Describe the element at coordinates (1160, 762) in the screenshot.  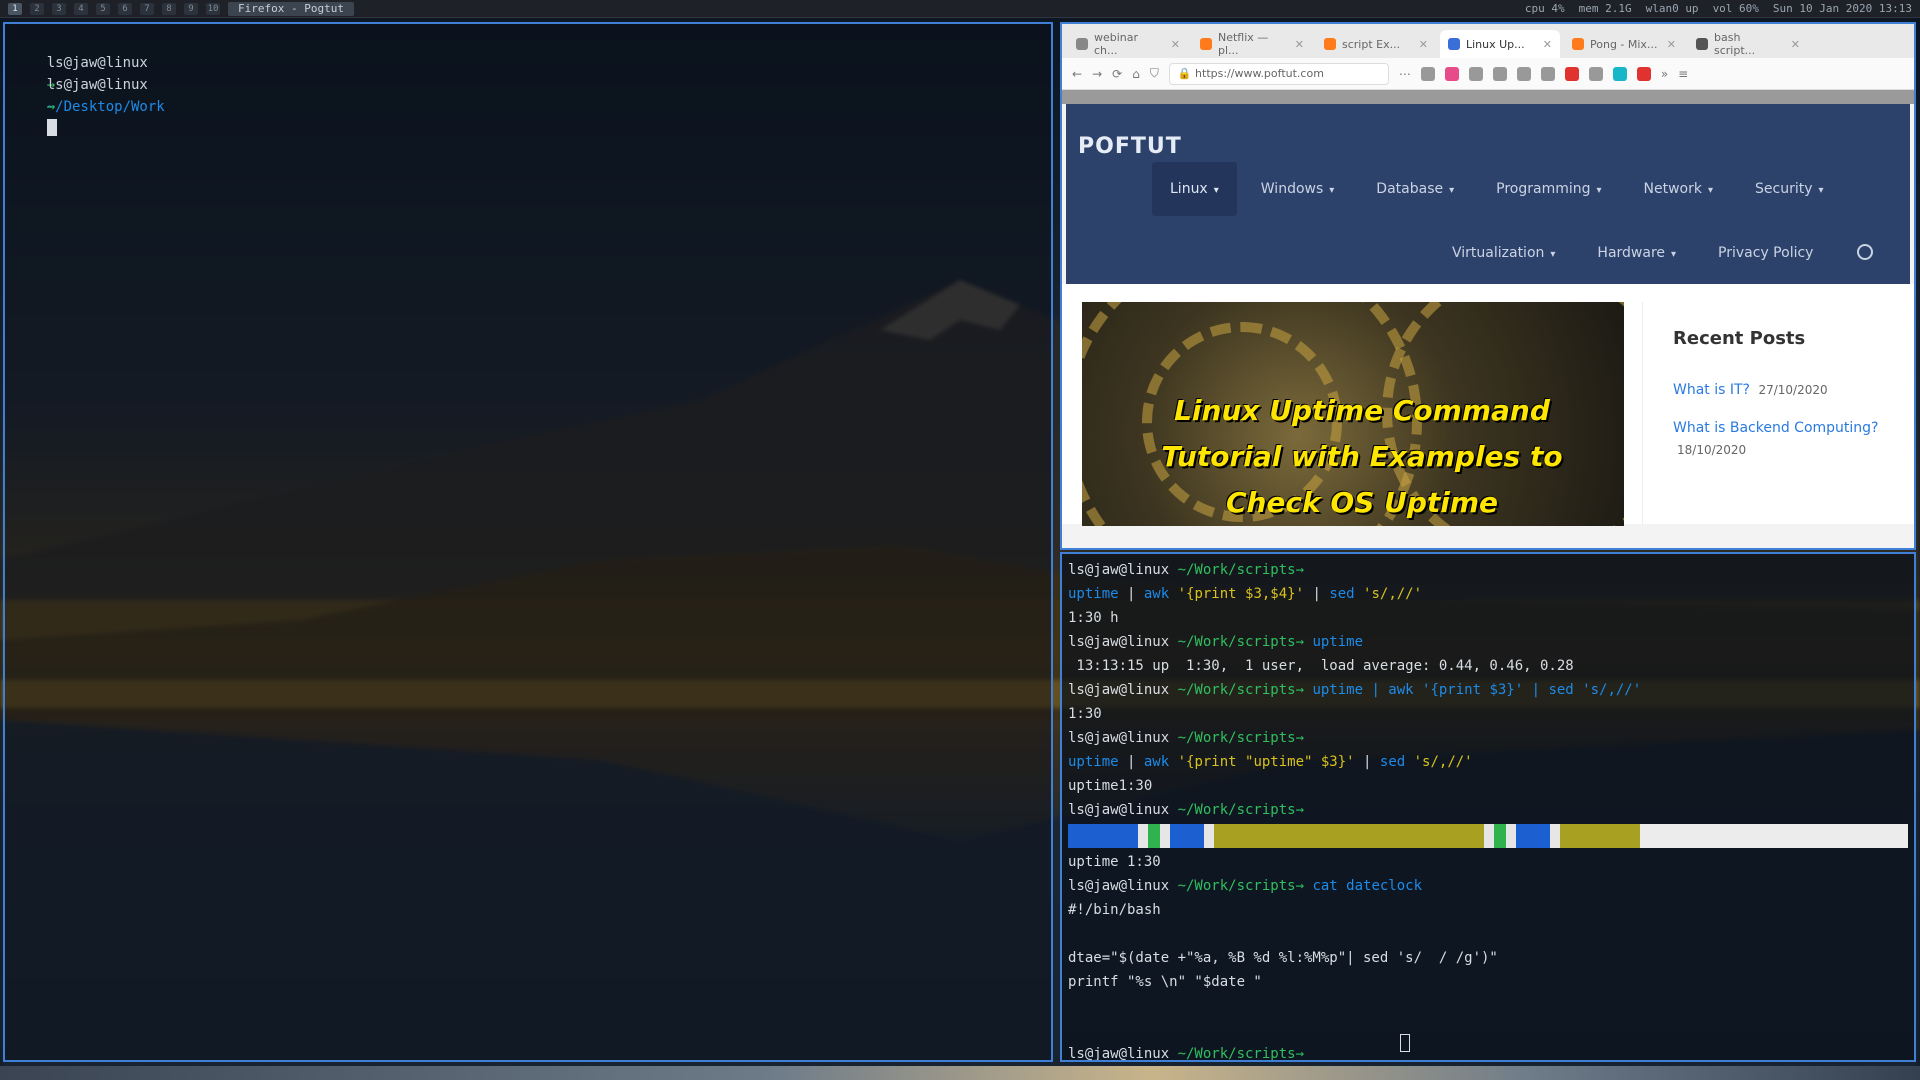
I see `terminal-text: awk` at that location.